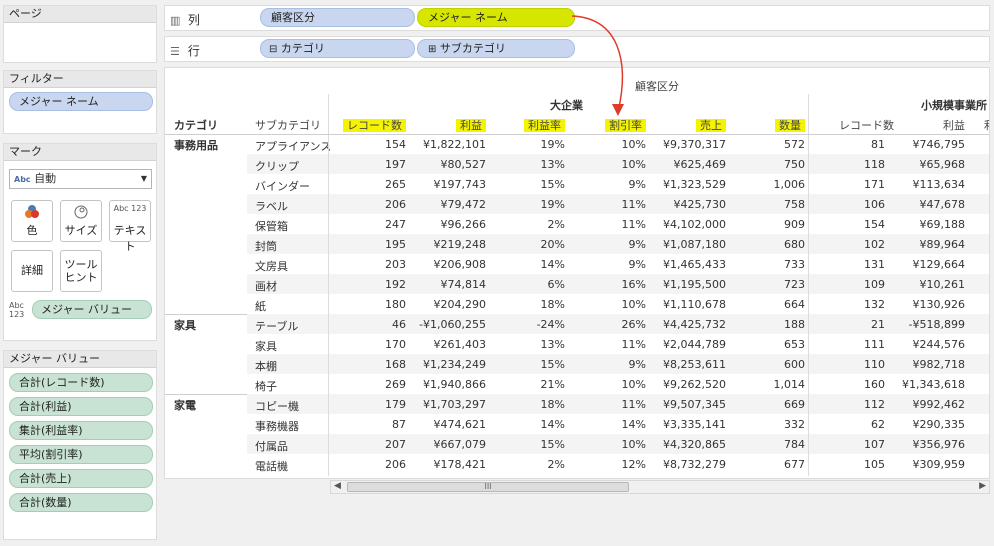  Describe the element at coordinates (694, 284) in the screenshot. I see `table-cell: ¥1,195,500` at that location.